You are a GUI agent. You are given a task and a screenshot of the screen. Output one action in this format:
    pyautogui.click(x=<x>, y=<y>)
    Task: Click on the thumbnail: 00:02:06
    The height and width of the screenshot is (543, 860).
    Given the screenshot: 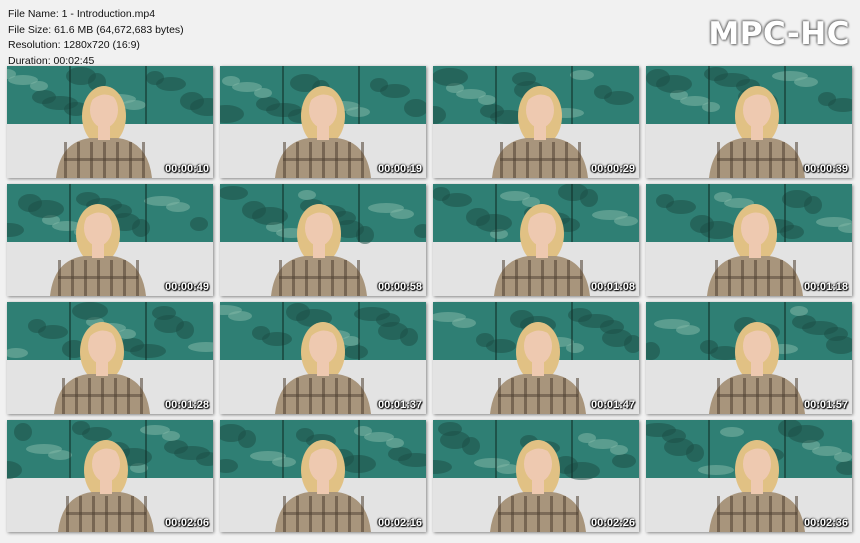 What is the action you would take?
    pyautogui.click(x=110, y=476)
    